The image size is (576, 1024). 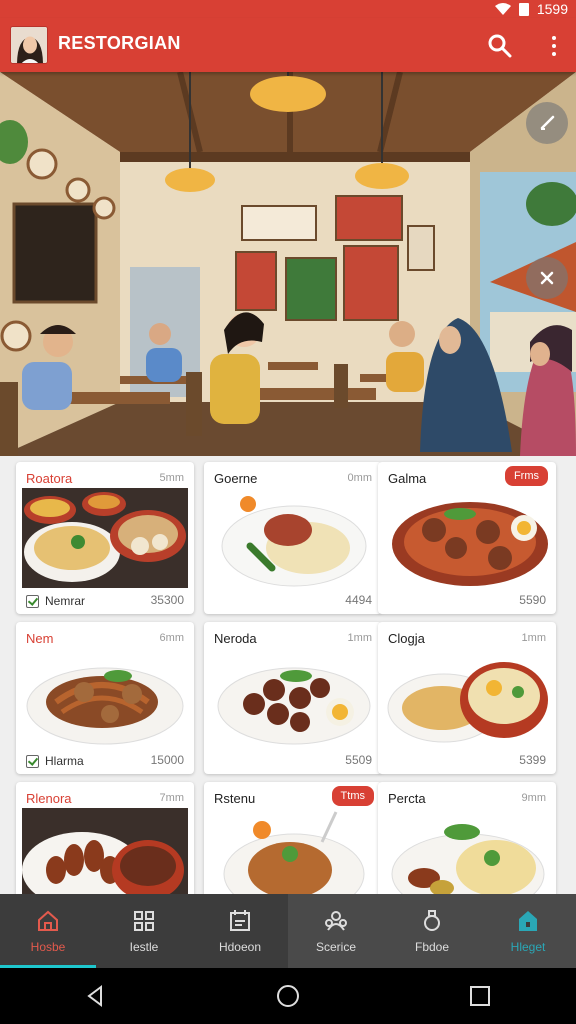 I want to click on back-icon, so click(x=96, y=996).